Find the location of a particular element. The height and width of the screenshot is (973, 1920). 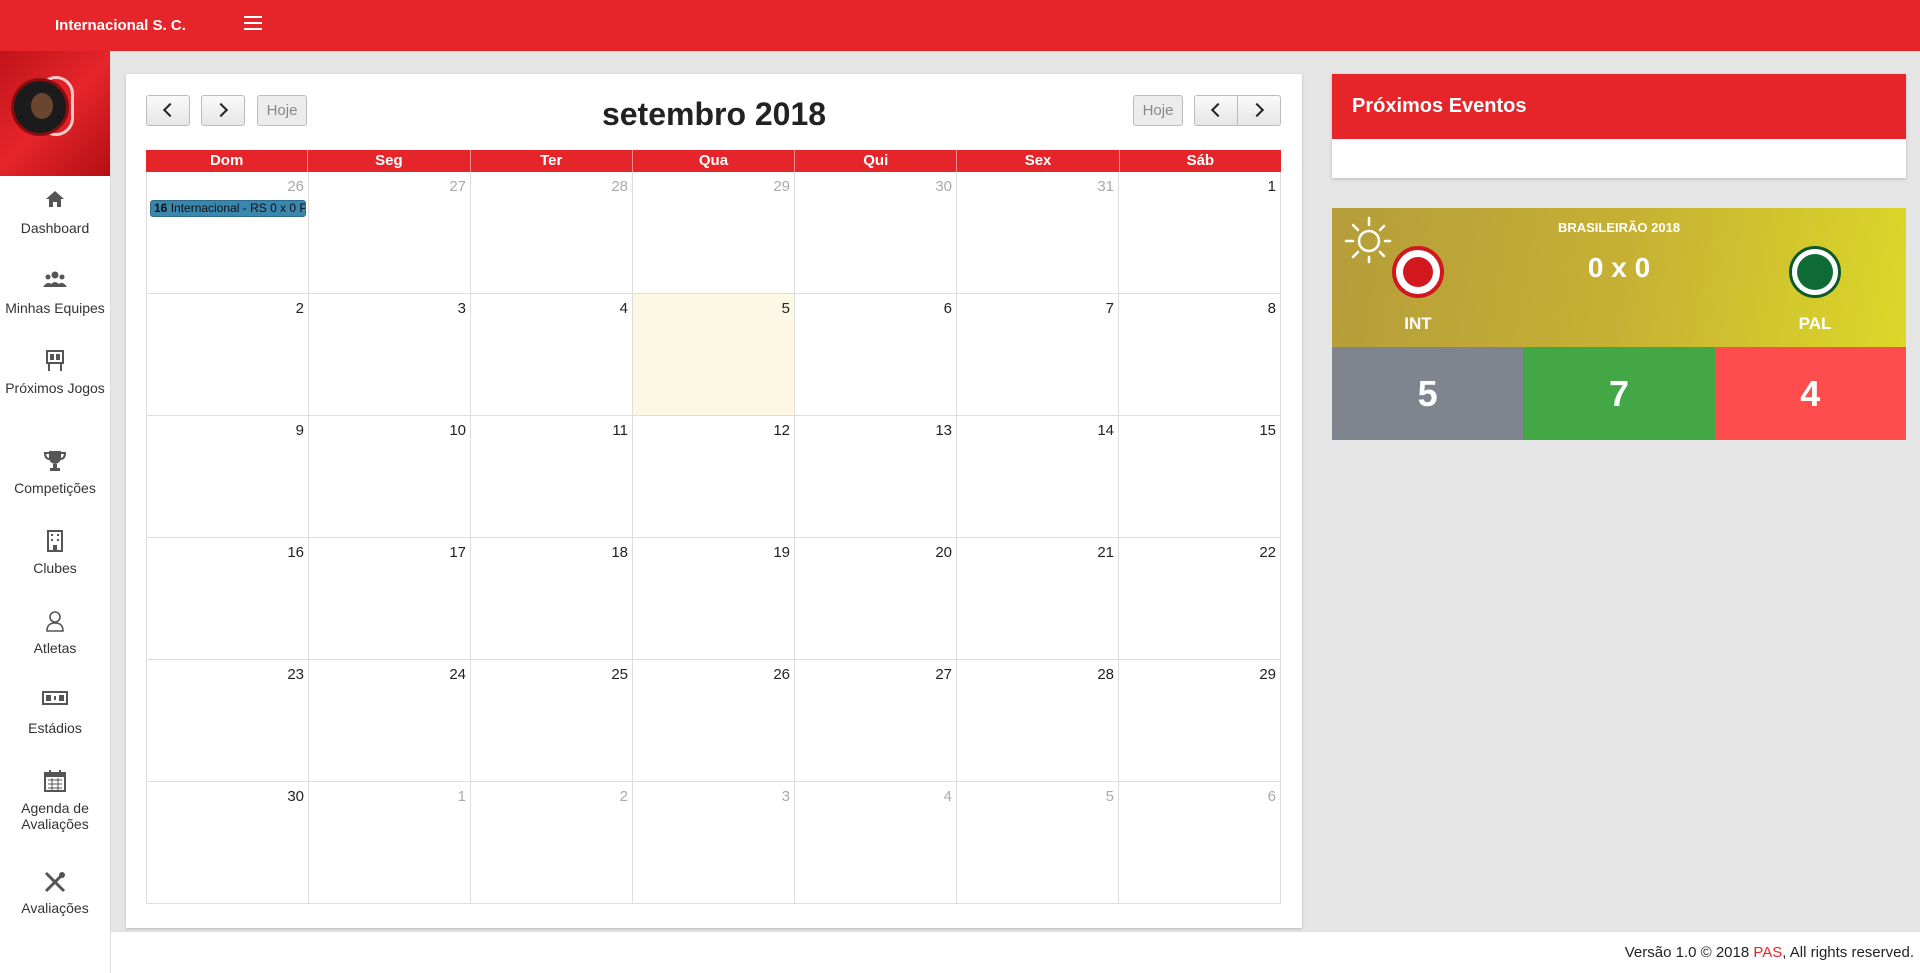

next-month-button-right is located at coordinates (1259, 110).